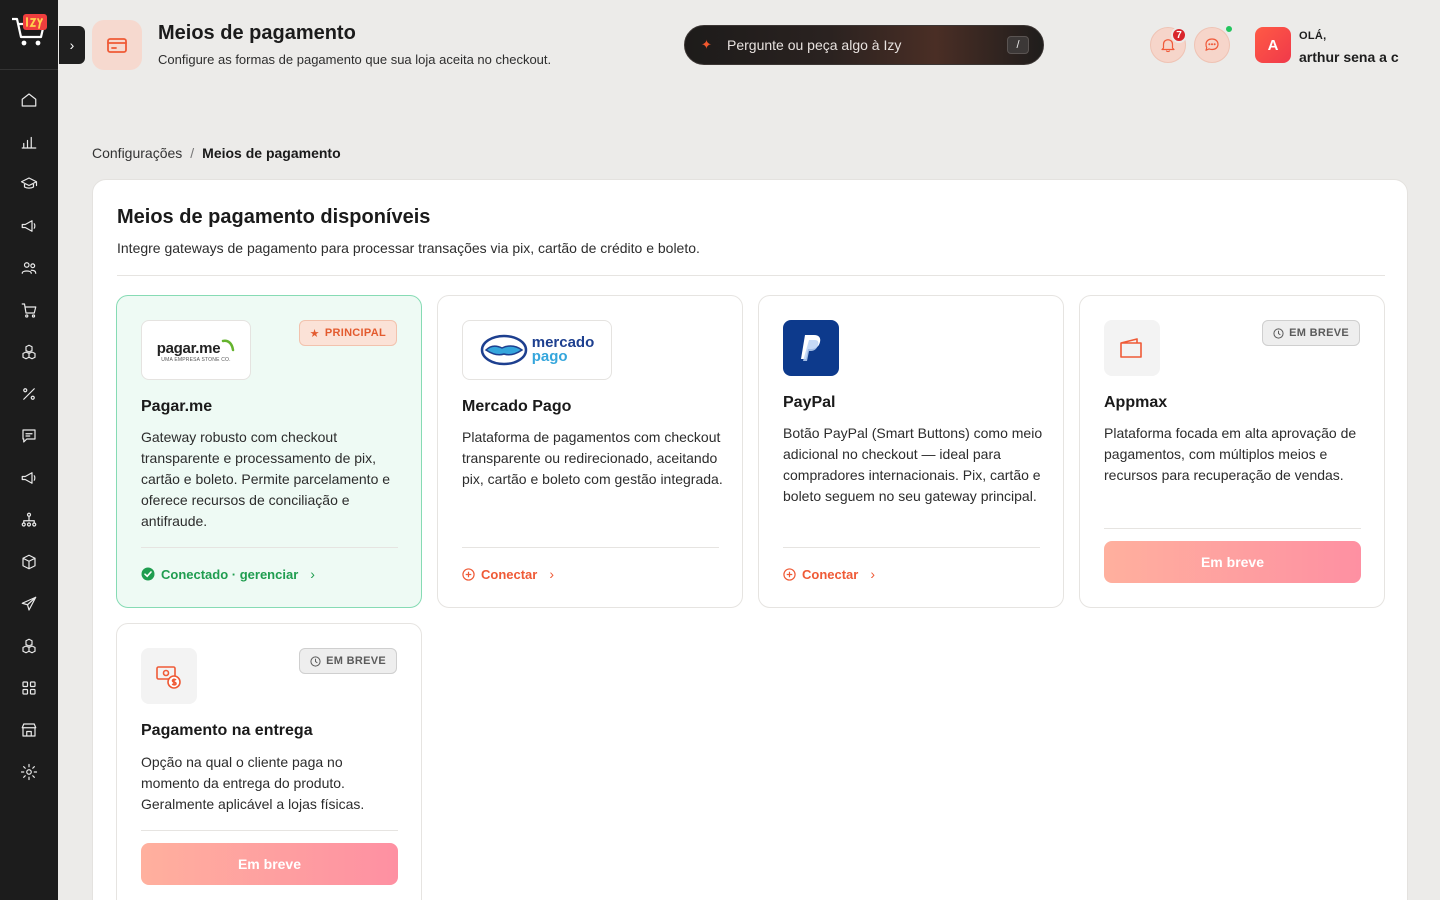  Describe the element at coordinates (117, 45) in the screenshot. I see `credit-card-icon` at that location.